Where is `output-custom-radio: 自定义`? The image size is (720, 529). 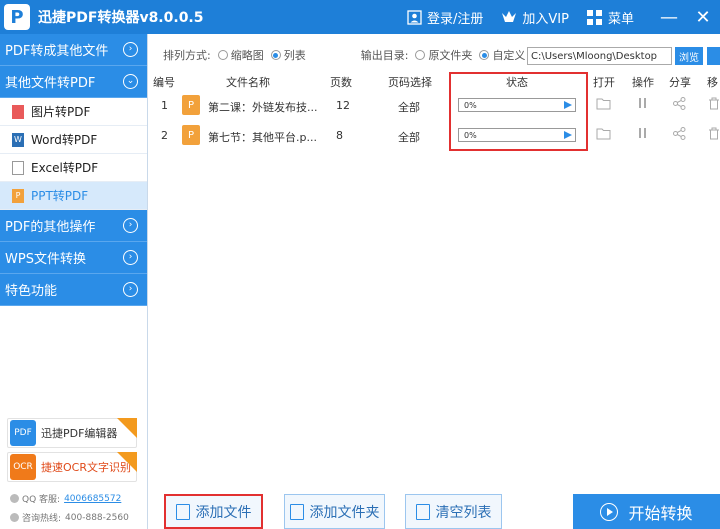
output-custom-radio: 自定义 is located at coordinates (502, 55).